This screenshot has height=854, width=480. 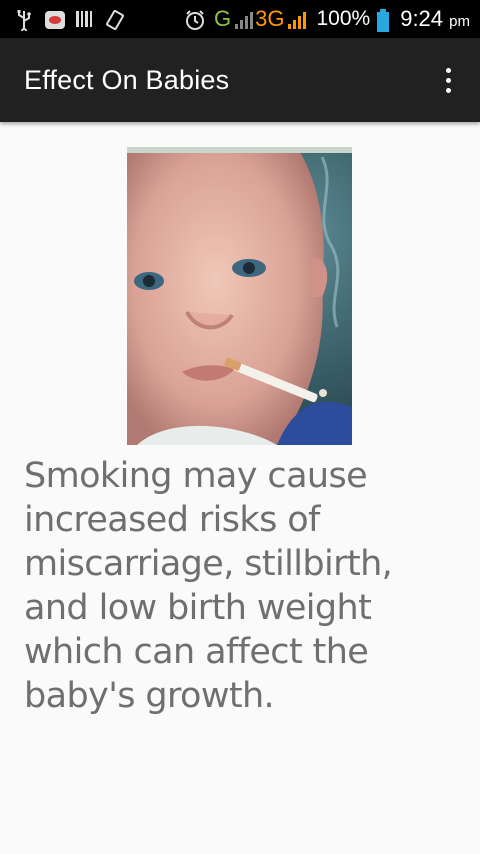 What do you see at coordinates (69, 21) in the screenshot?
I see `status-notifications` at bounding box center [69, 21].